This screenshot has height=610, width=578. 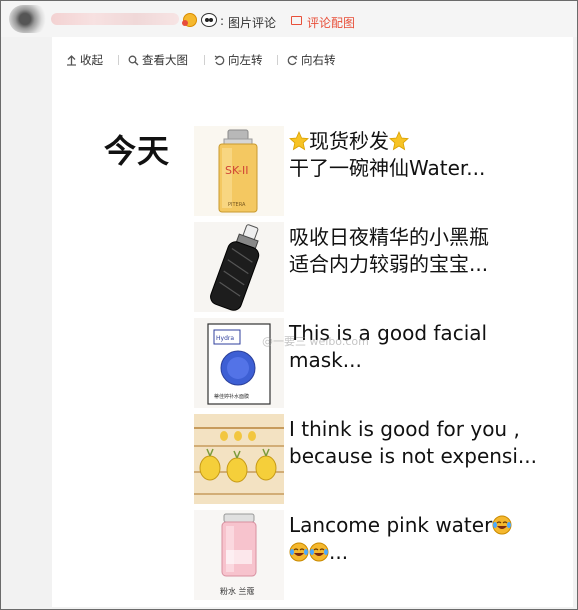 What do you see at coordinates (71, 60) in the screenshot?
I see `collapse-icon` at bounding box center [71, 60].